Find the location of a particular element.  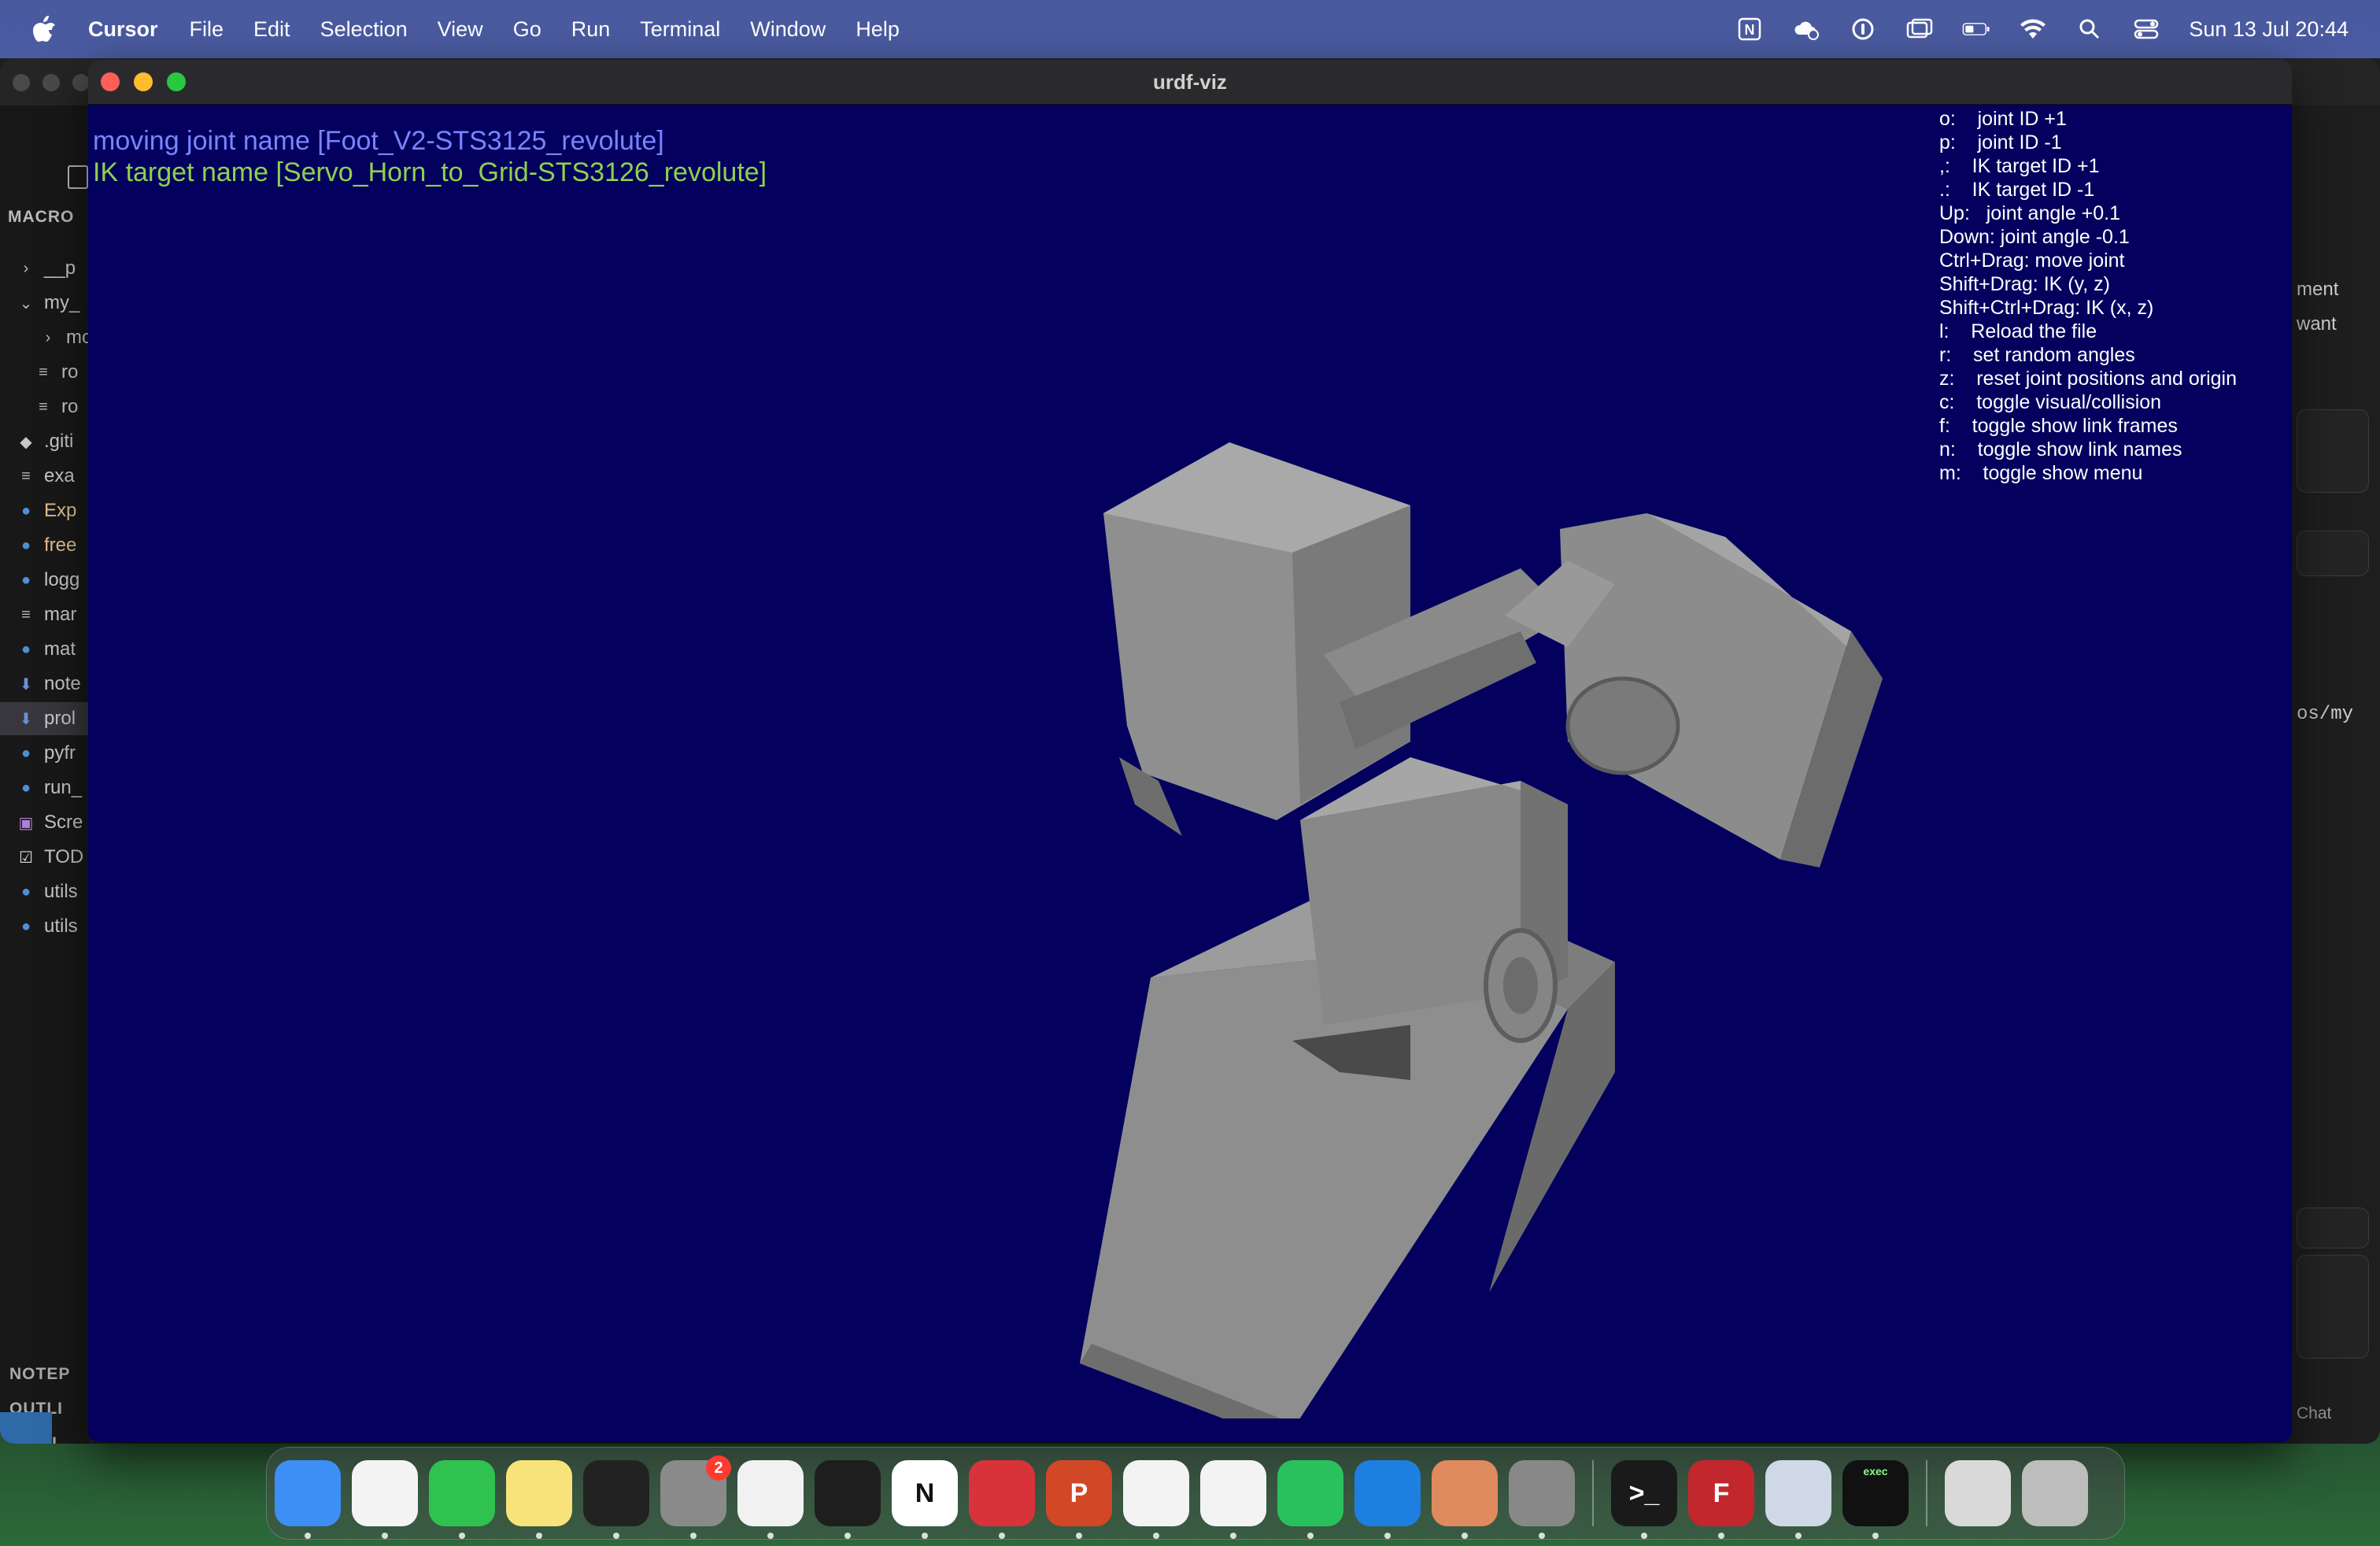

exec-icon: exec is located at coordinates (1876, 1500).